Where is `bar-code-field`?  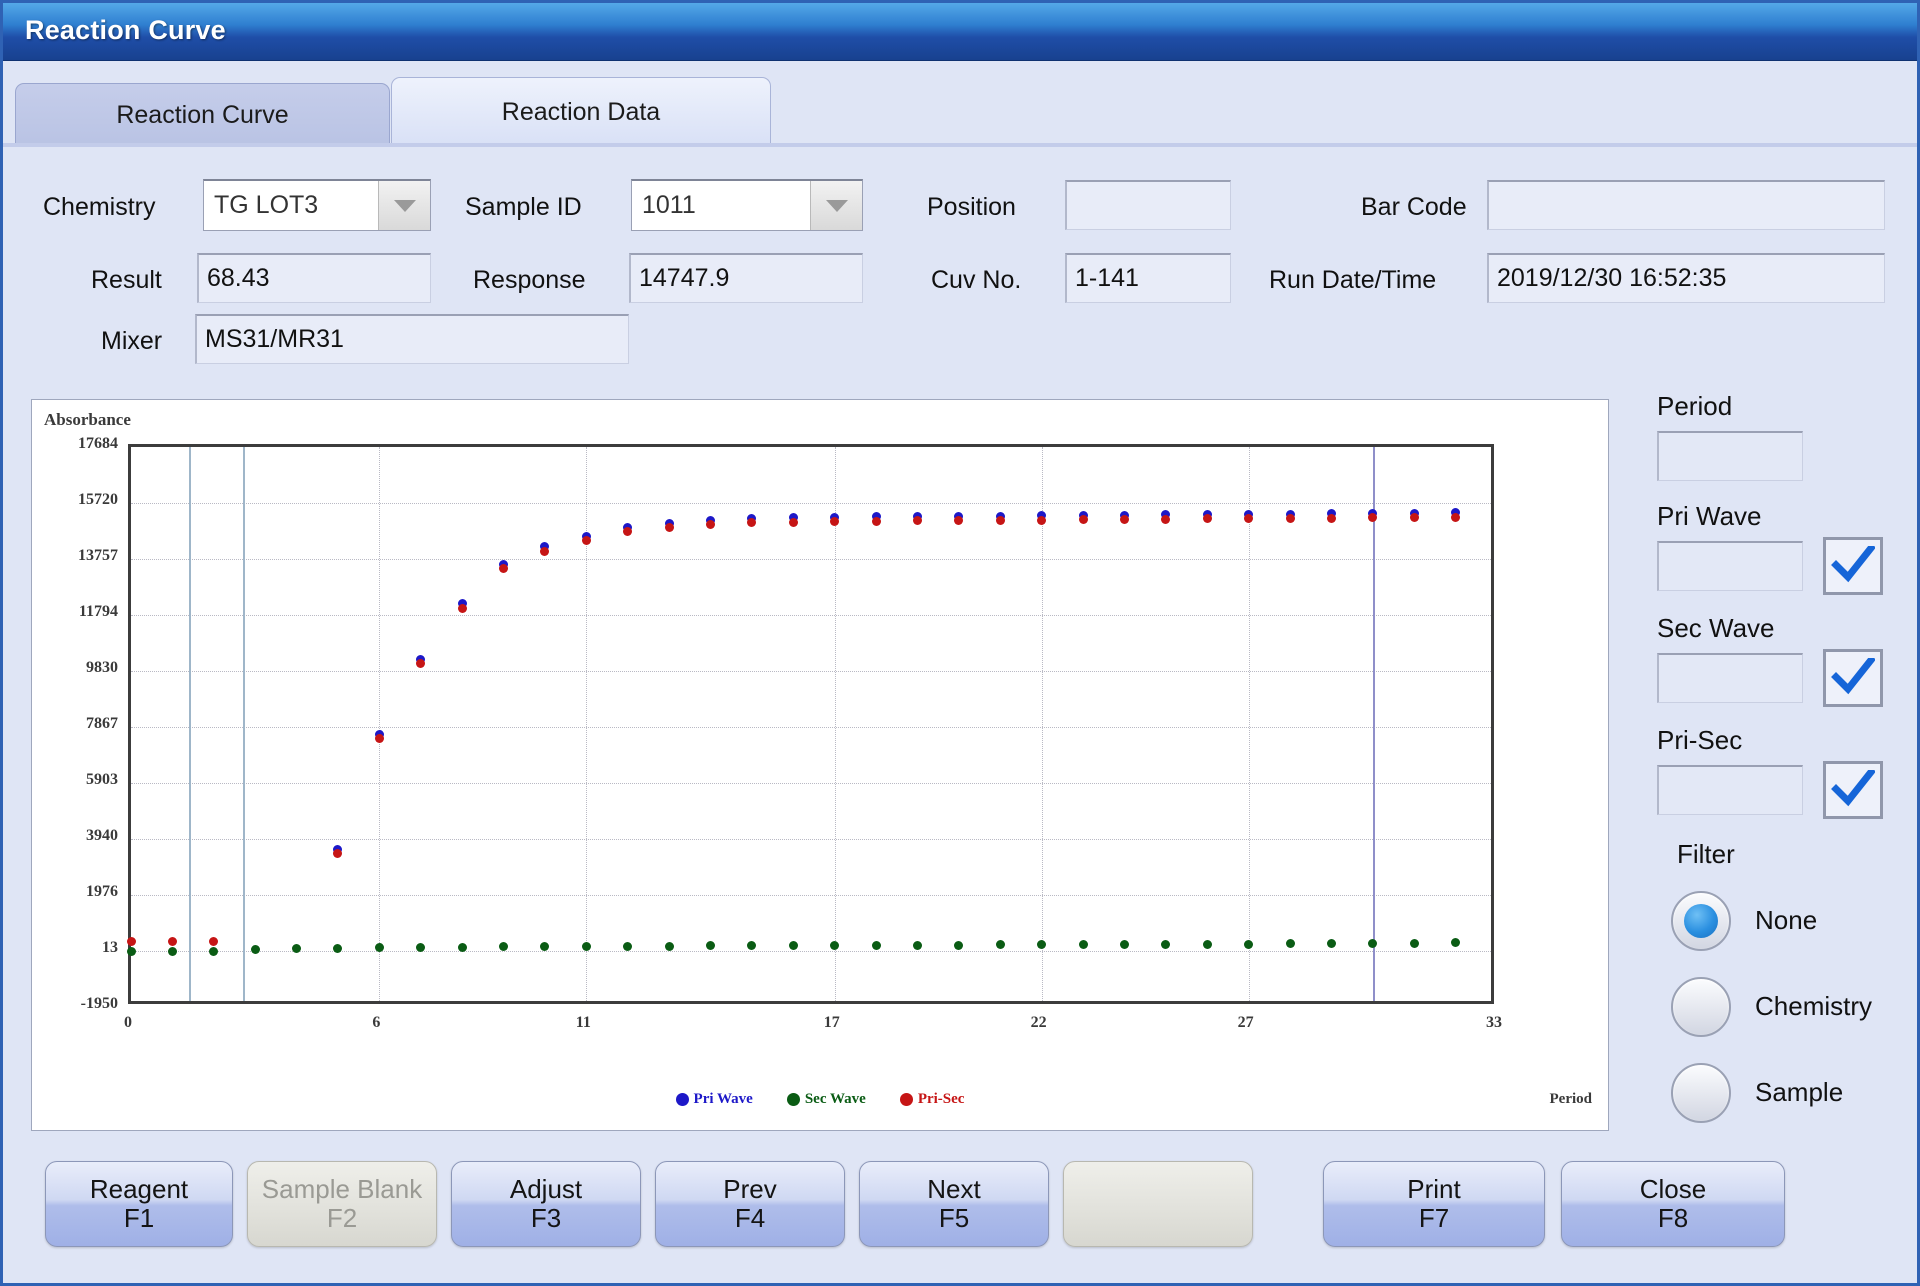
bar-code-field is located at coordinates (1686, 205).